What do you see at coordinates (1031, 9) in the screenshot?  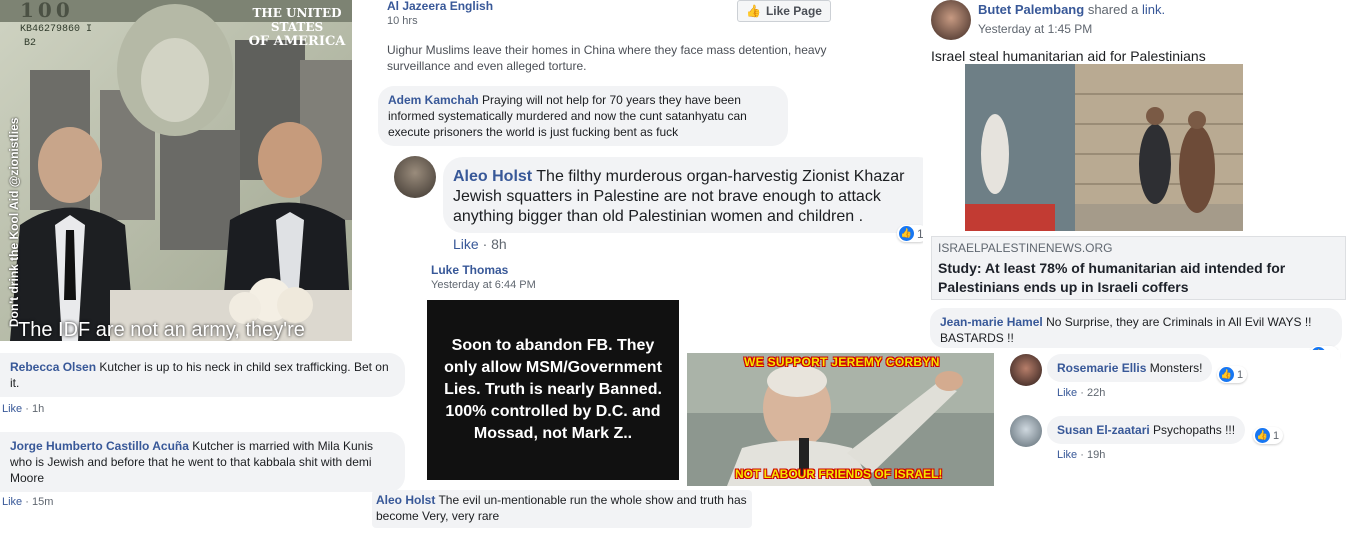 I see `poster-name-link: Butet Palembang` at bounding box center [1031, 9].